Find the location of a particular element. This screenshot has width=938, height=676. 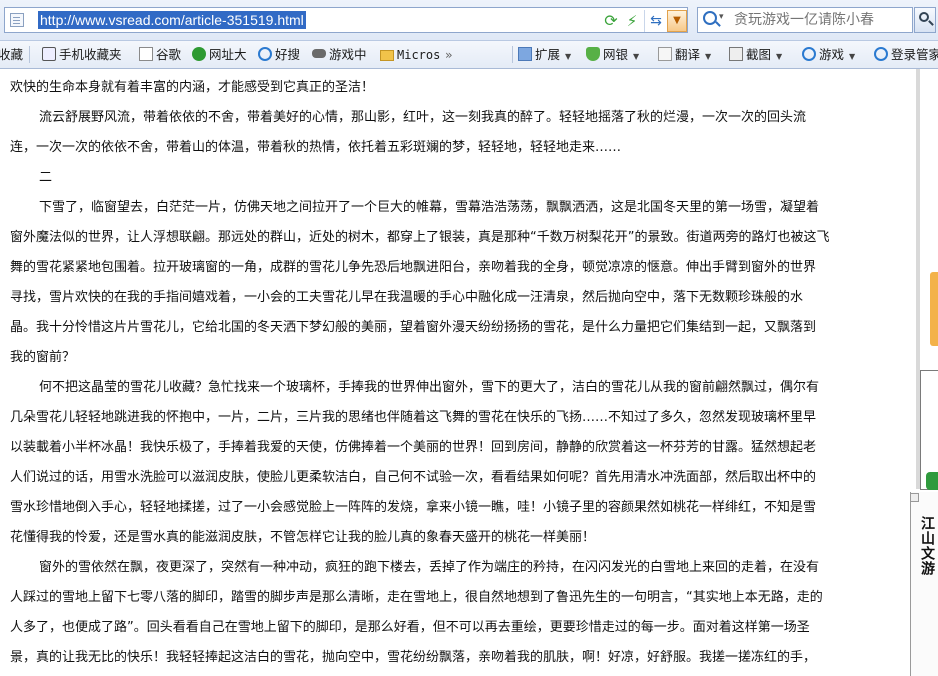

side-tab is located at coordinates (934, 309).